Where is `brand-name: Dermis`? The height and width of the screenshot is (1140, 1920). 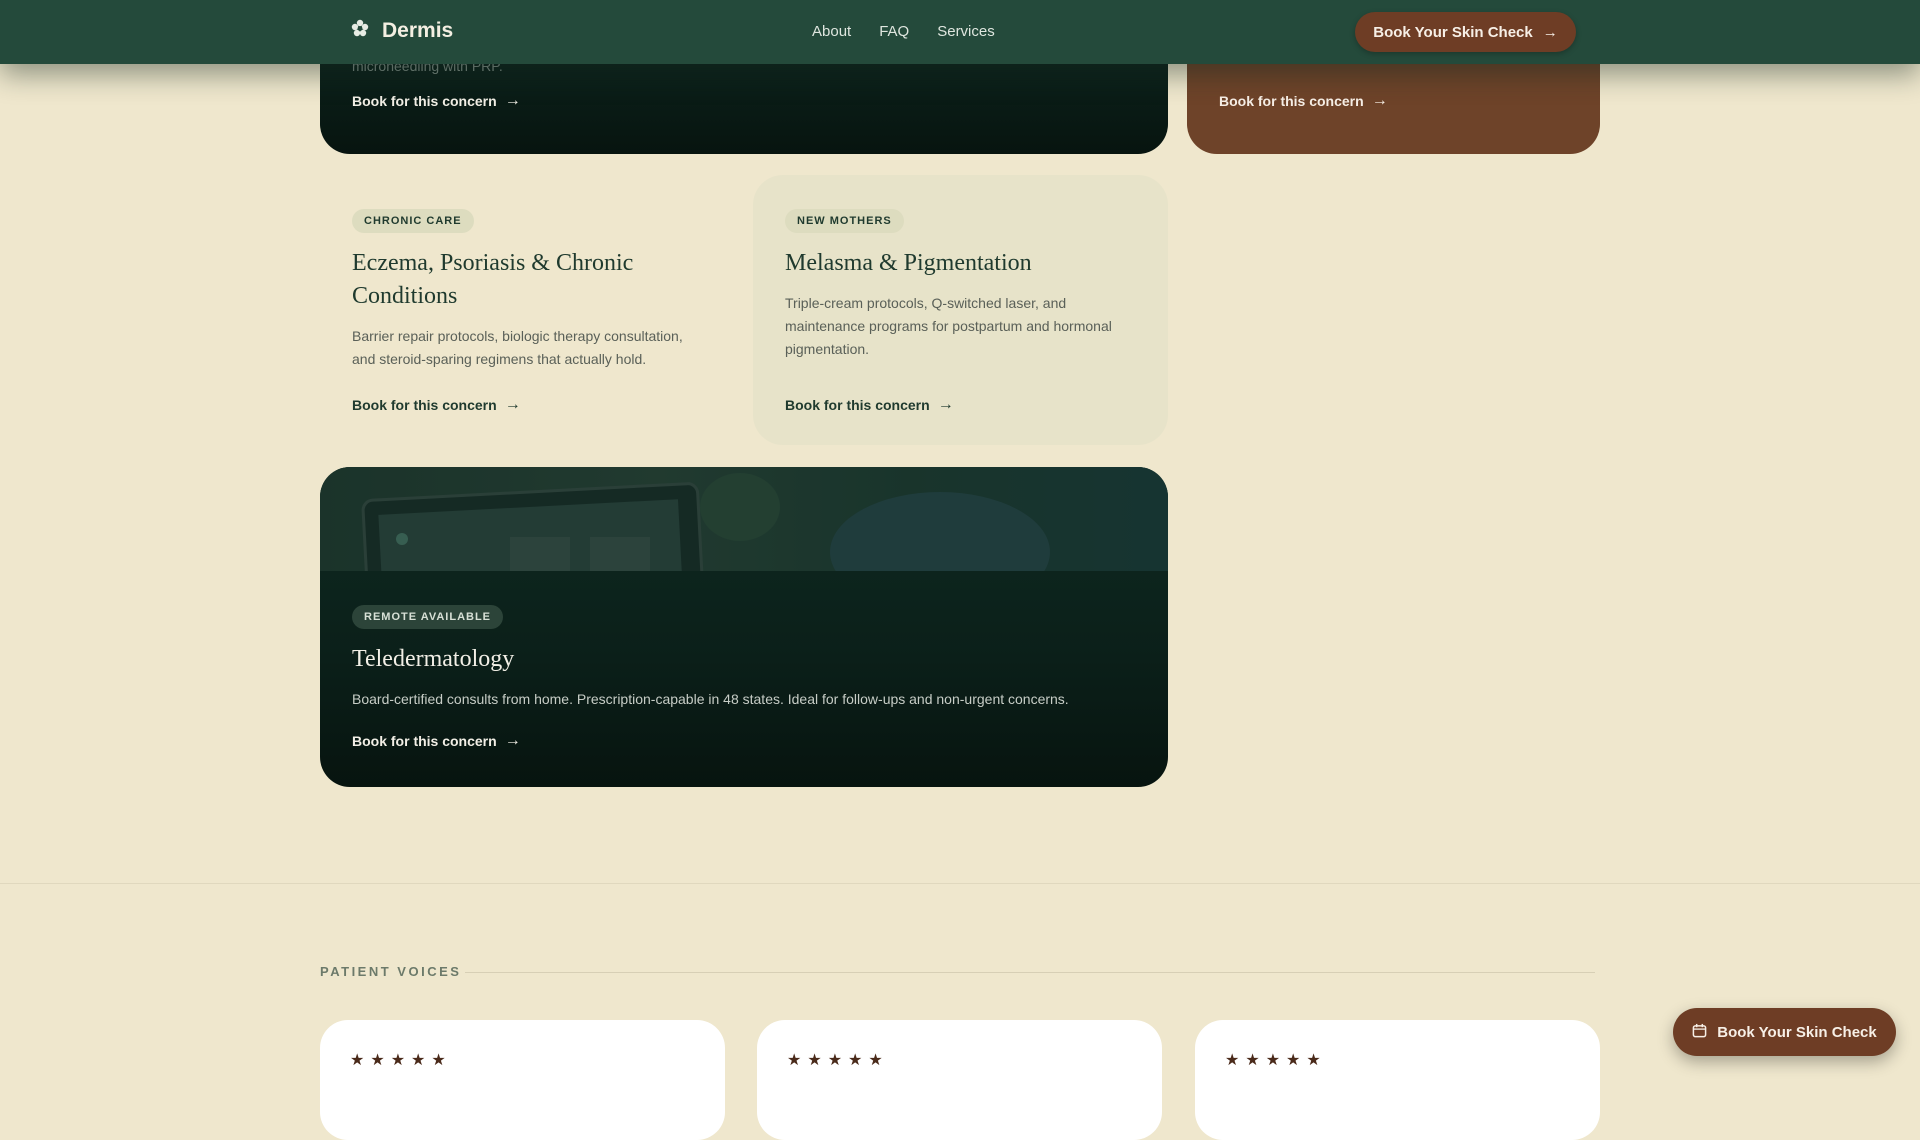 brand-name: Dermis is located at coordinates (418, 30).